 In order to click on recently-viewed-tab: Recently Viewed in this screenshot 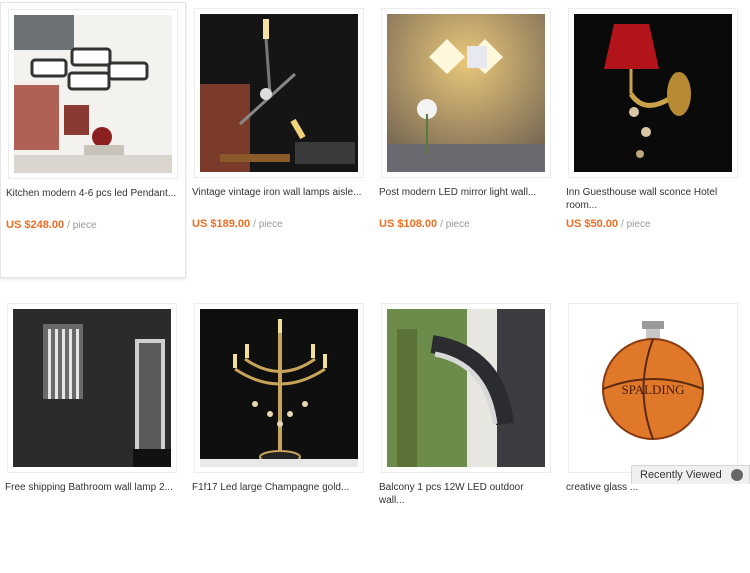, I will do `click(690, 474)`.